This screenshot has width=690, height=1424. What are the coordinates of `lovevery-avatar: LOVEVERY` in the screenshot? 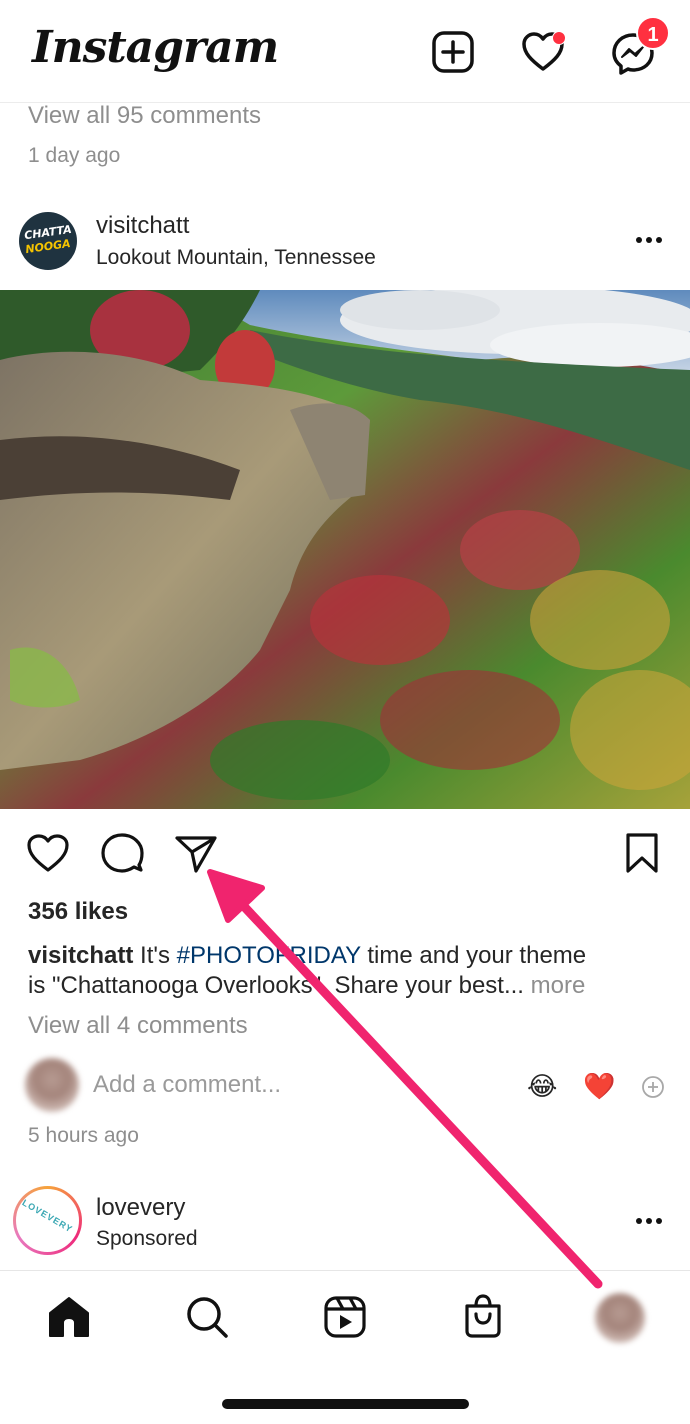 It's located at (47, 1220).